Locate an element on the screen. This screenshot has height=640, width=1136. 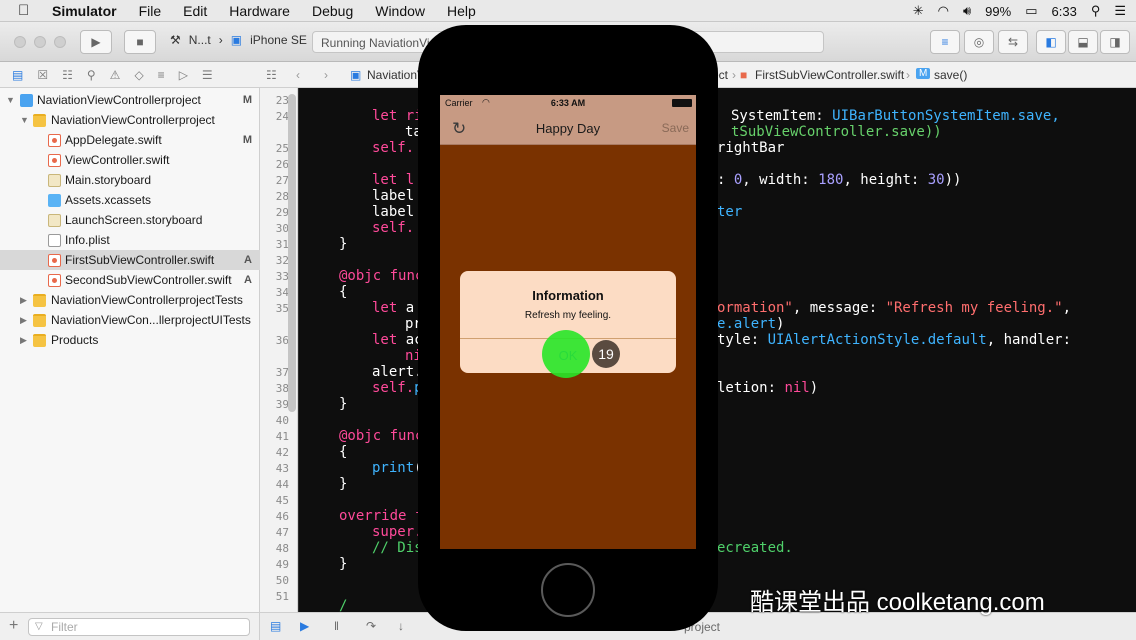
back-arrow-icon: ‹ is located at coordinates (298, 75).